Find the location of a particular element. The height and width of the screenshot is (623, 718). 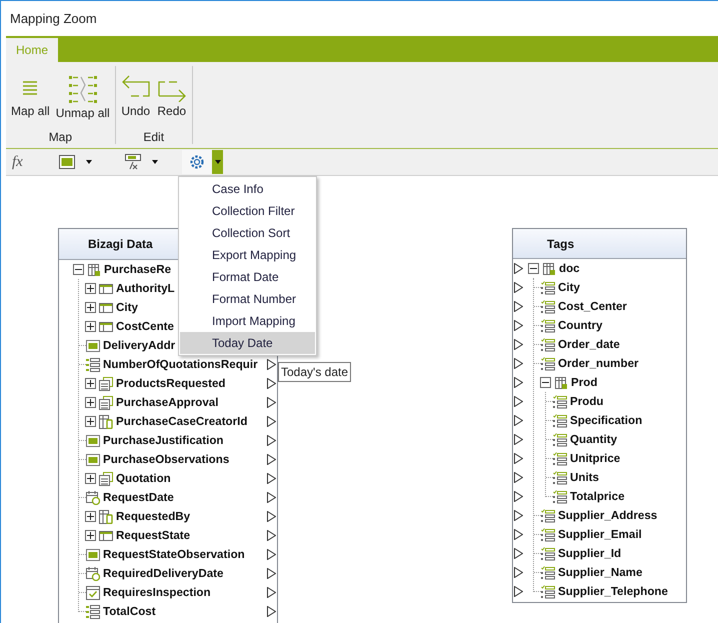

field-label: AuthorityL is located at coordinates (145, 288).